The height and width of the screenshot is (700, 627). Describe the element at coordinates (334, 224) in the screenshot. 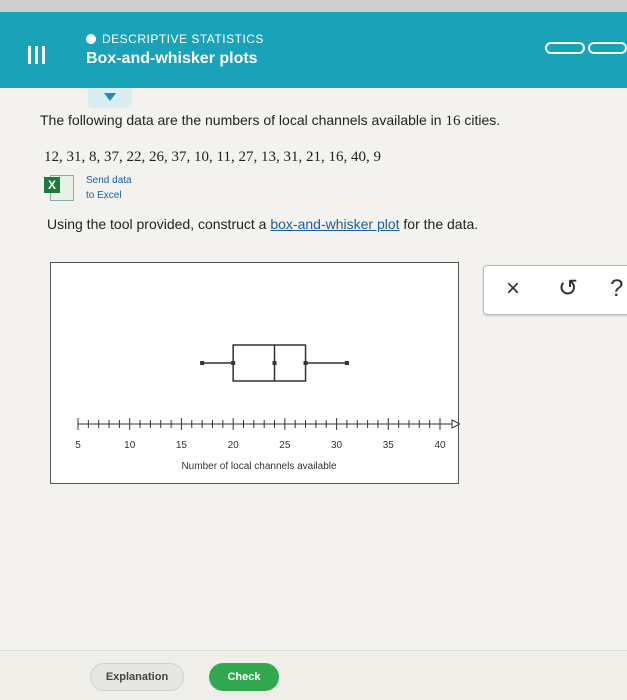

I see `boxplot-definition-link: box-and-whisker plot` at that location.